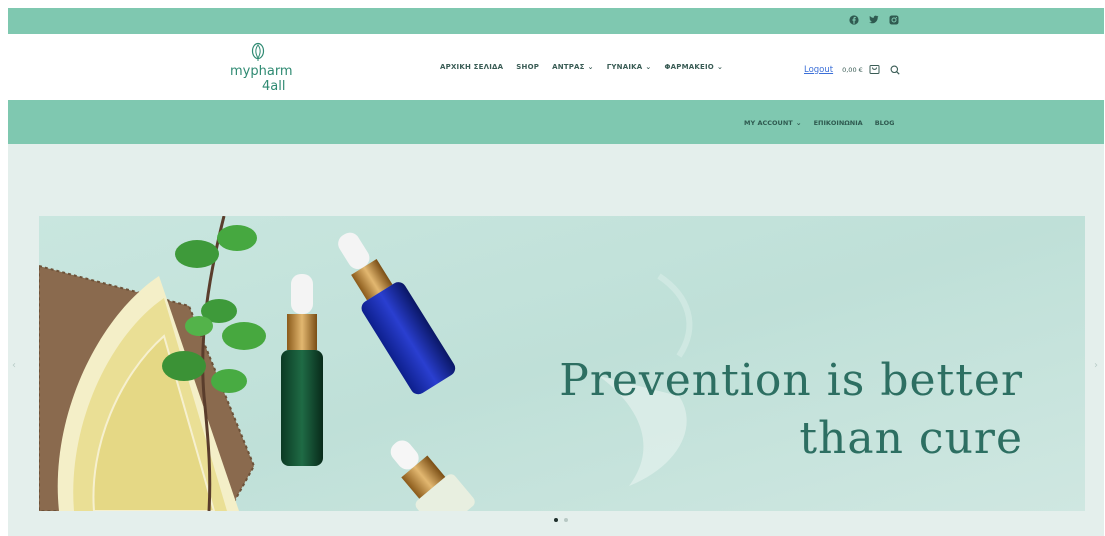  I want to click on secondary-navigation: MY ACCOUNT ⌄ ΕΠΙΚΟΙΝΩΝΙΑ BLOG, so click(819, 123).